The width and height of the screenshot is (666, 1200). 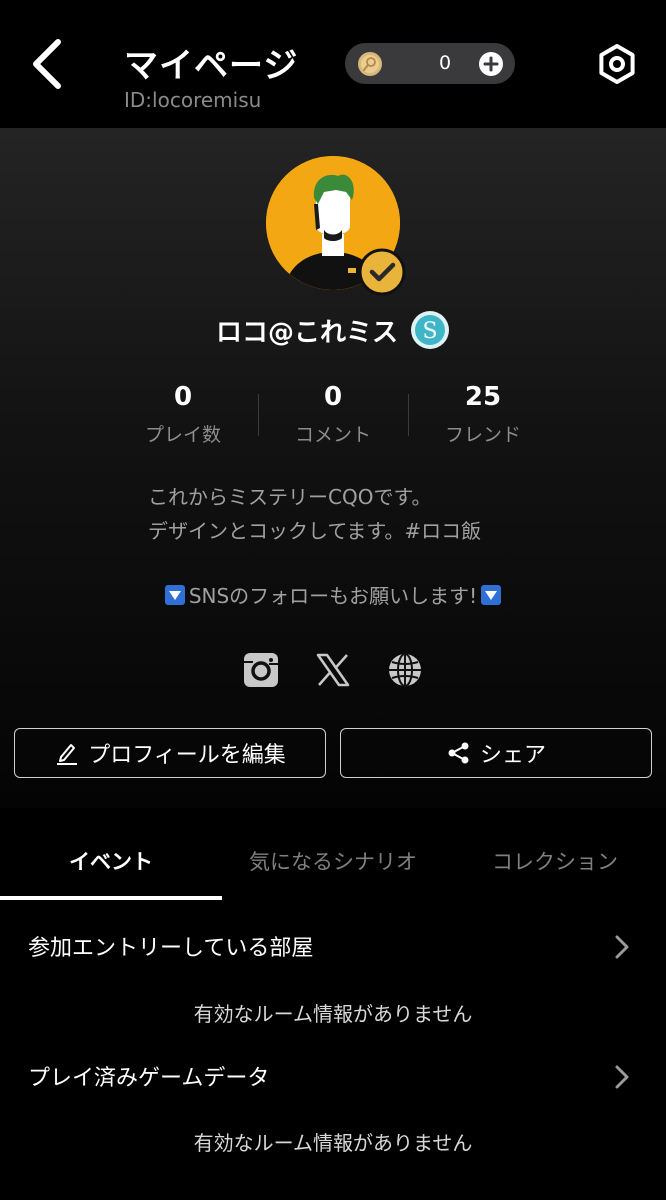 I want to click on x-icon, so click(x=333, y=670).